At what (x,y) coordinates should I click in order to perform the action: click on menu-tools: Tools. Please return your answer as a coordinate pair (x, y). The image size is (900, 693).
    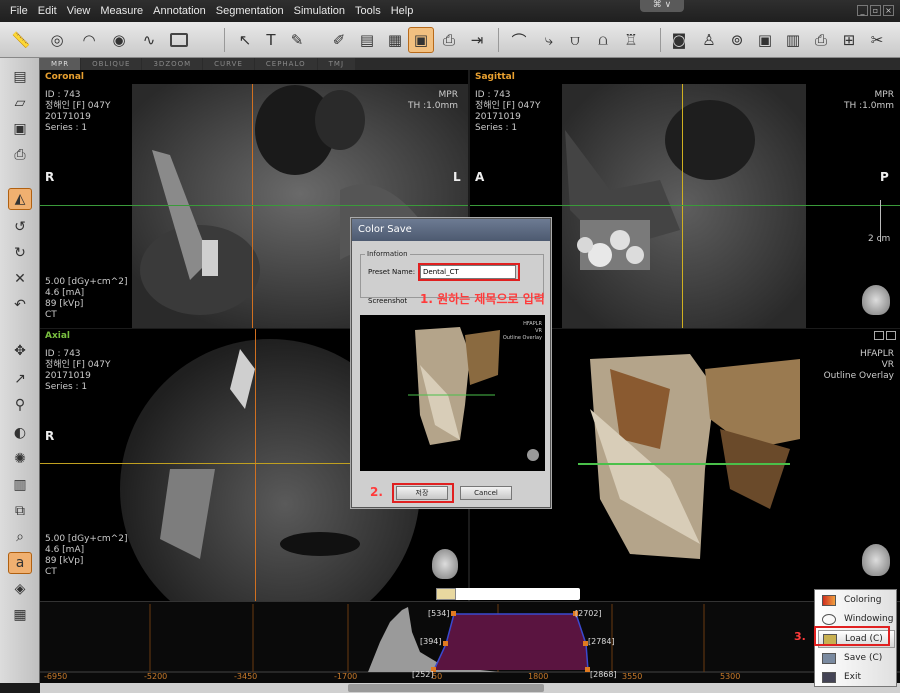
    Looking at the image, I should click on (368, 11).